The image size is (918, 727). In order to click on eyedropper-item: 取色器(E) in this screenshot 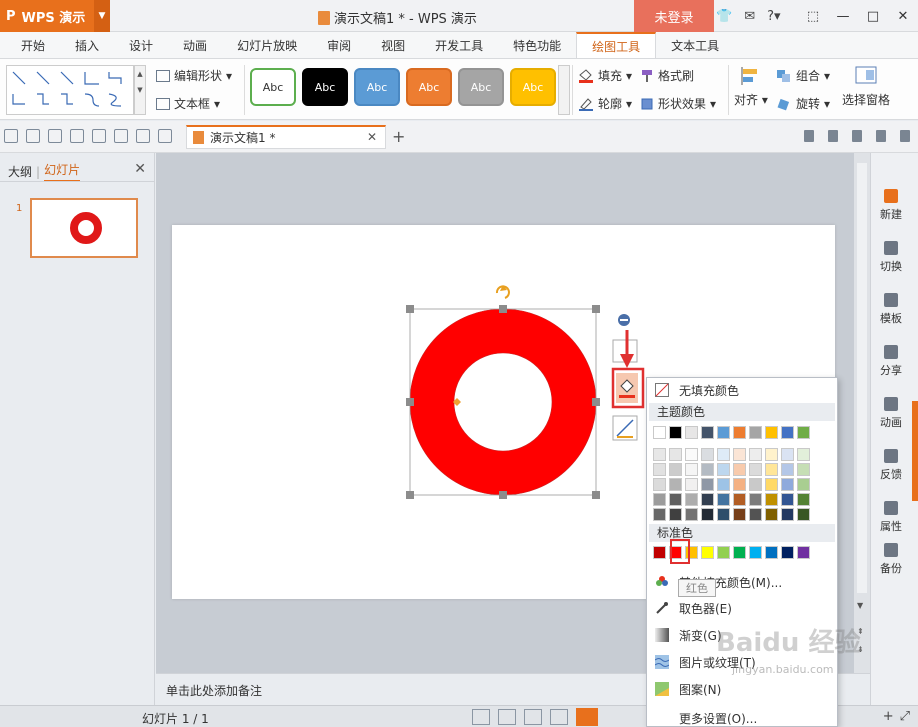, I will do `click(742, 608)`.